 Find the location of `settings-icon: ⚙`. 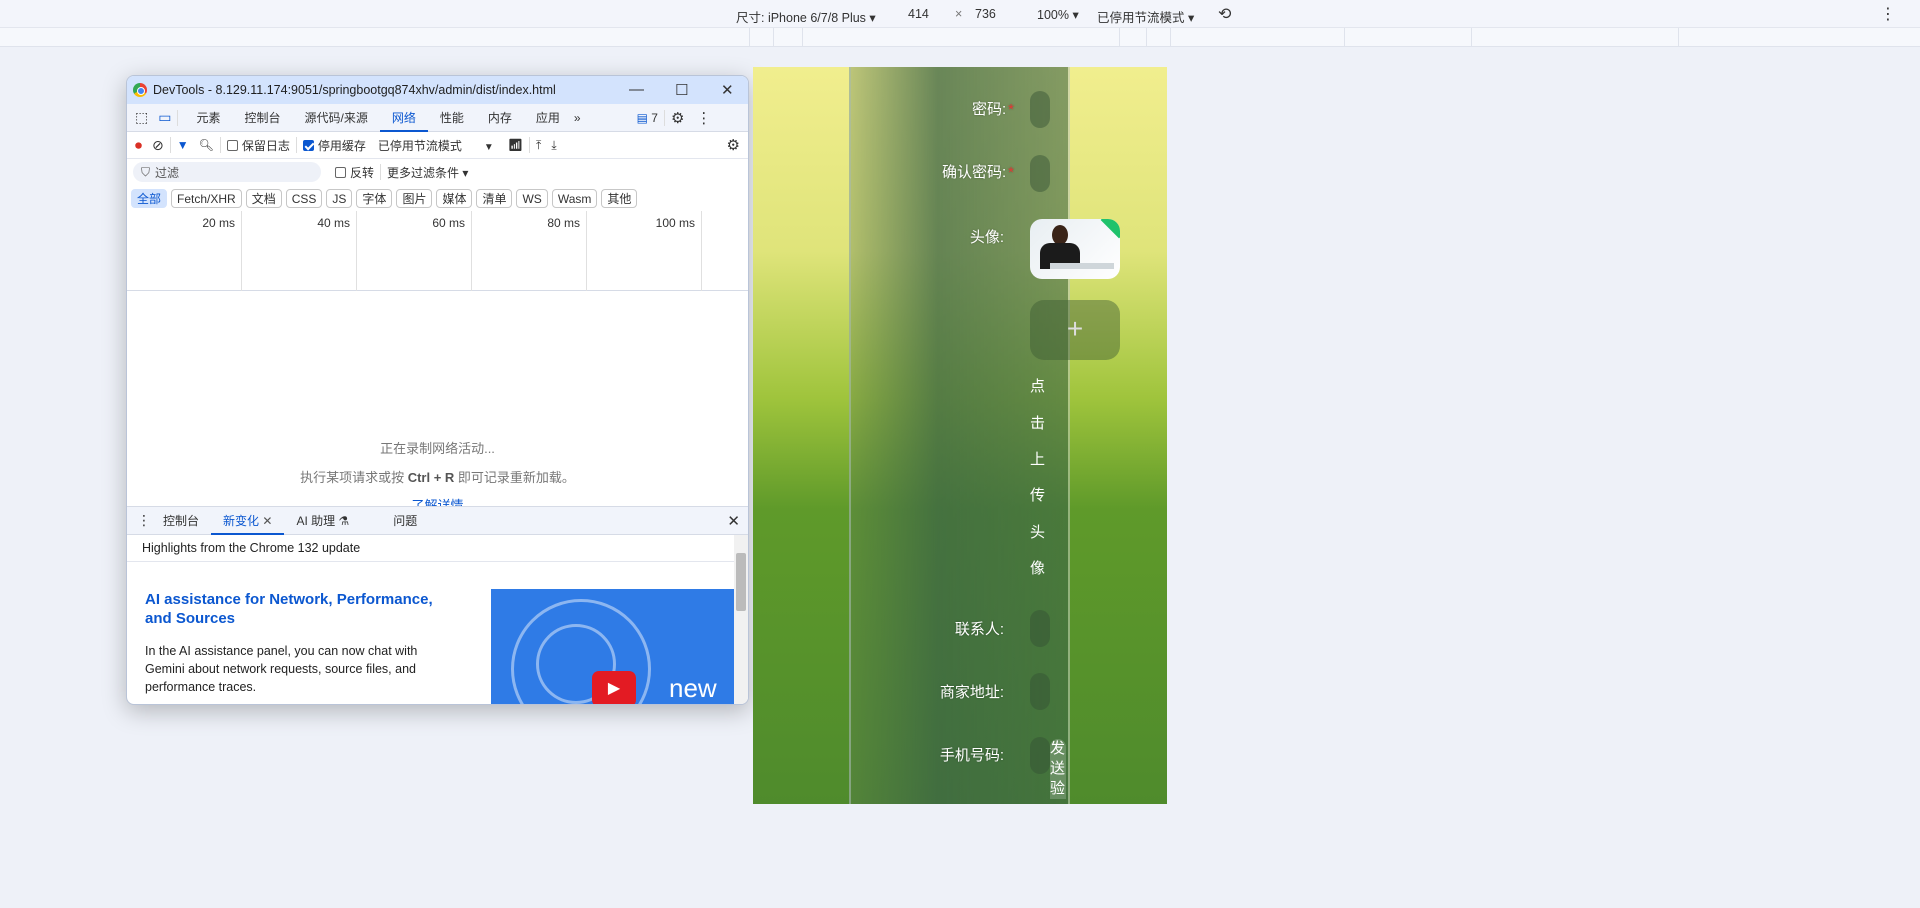

settings-icon: ⚙ is located at coordinates (677, 118).